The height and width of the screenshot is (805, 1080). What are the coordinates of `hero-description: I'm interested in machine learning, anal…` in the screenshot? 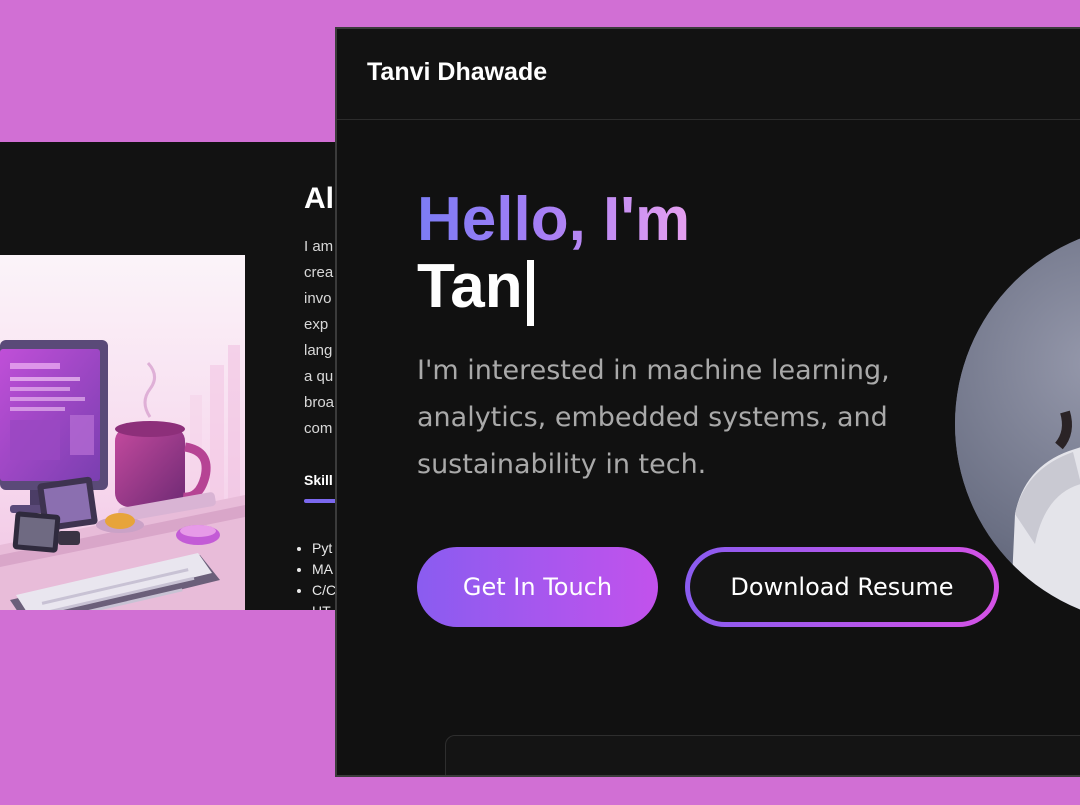 It's located at (677, 417).